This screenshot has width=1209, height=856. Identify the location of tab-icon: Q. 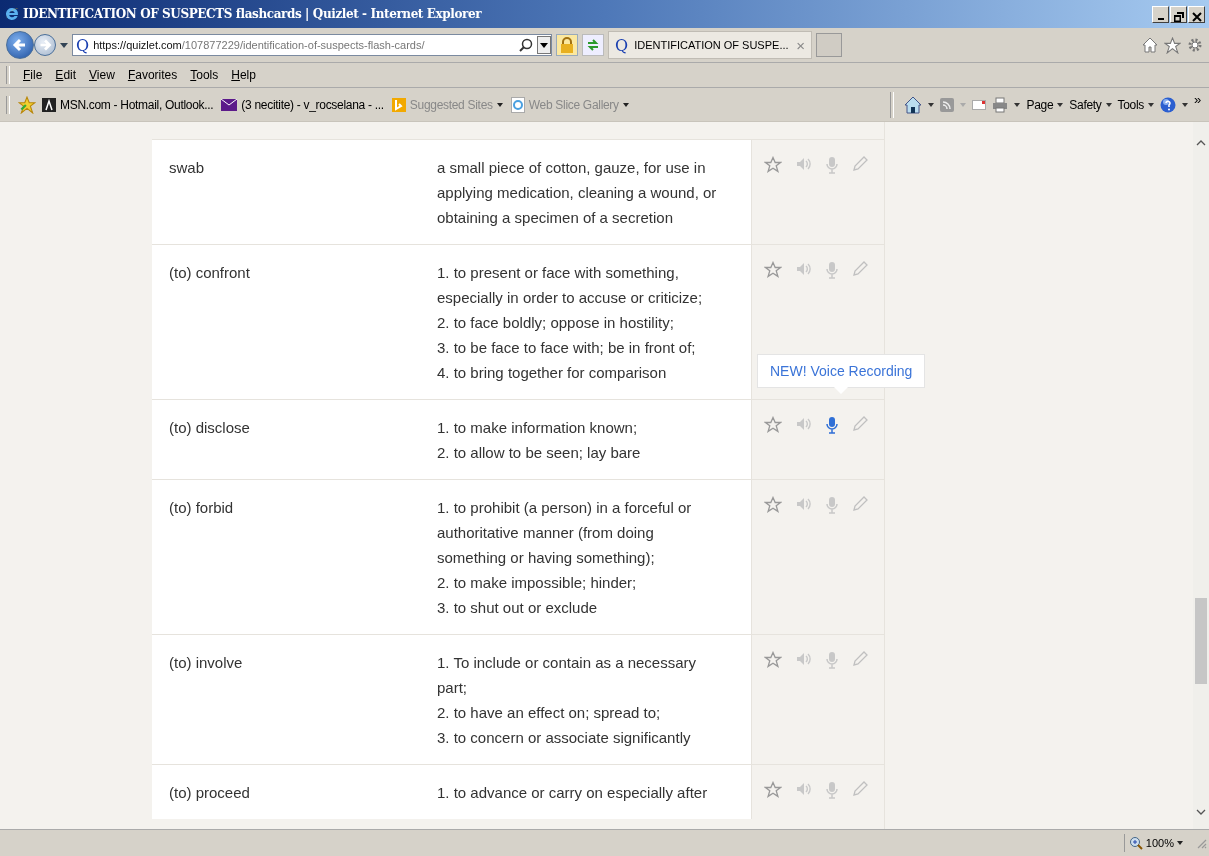
(622, 45).